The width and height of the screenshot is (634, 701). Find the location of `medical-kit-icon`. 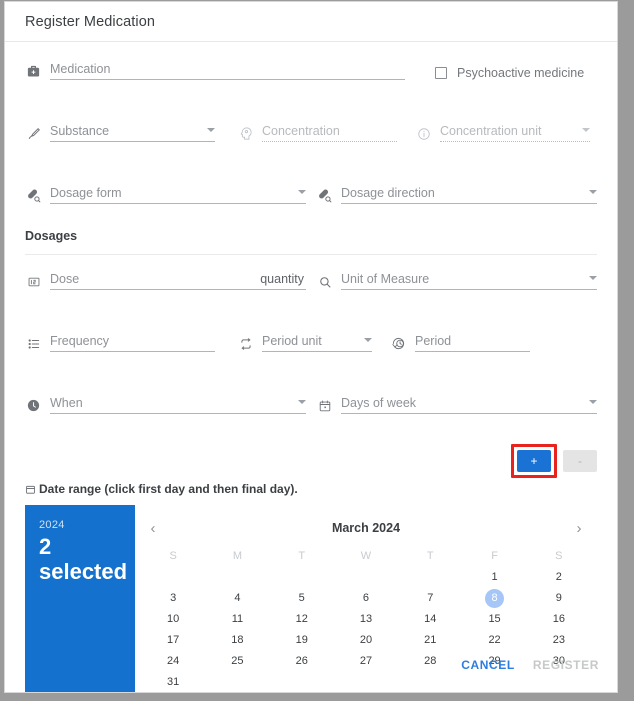

medical-kit-icon is located at coordinates (33, 71).